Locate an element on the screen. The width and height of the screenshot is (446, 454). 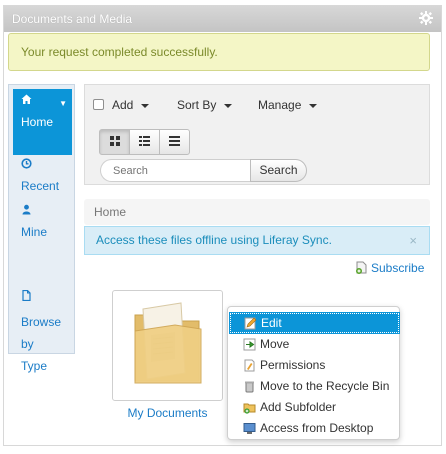
sidebar-nav: ▼ Home Recent Mine Browse by Type is located at coordinates (41, 228).